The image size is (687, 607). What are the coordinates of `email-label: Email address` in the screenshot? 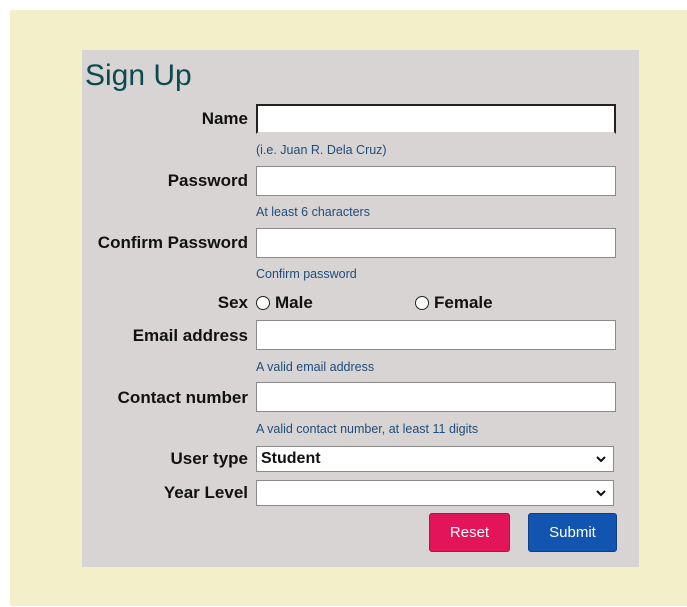 It's located at (190, 335).